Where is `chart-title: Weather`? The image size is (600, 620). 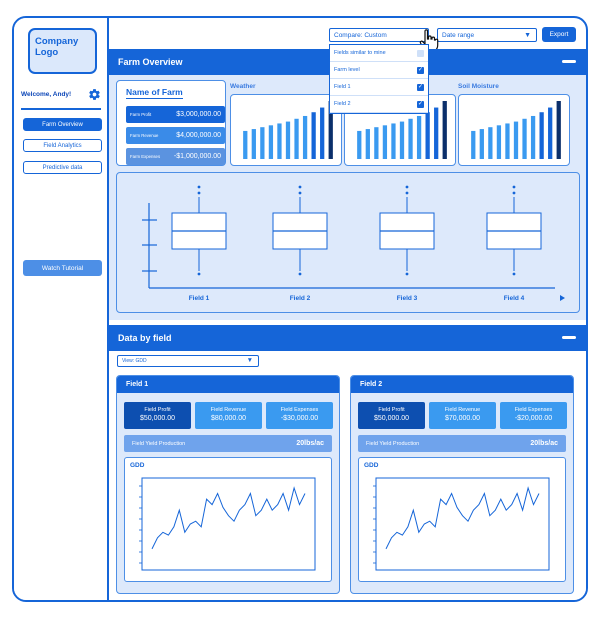 chart-title: Weather is located at coordinates (243, 86).